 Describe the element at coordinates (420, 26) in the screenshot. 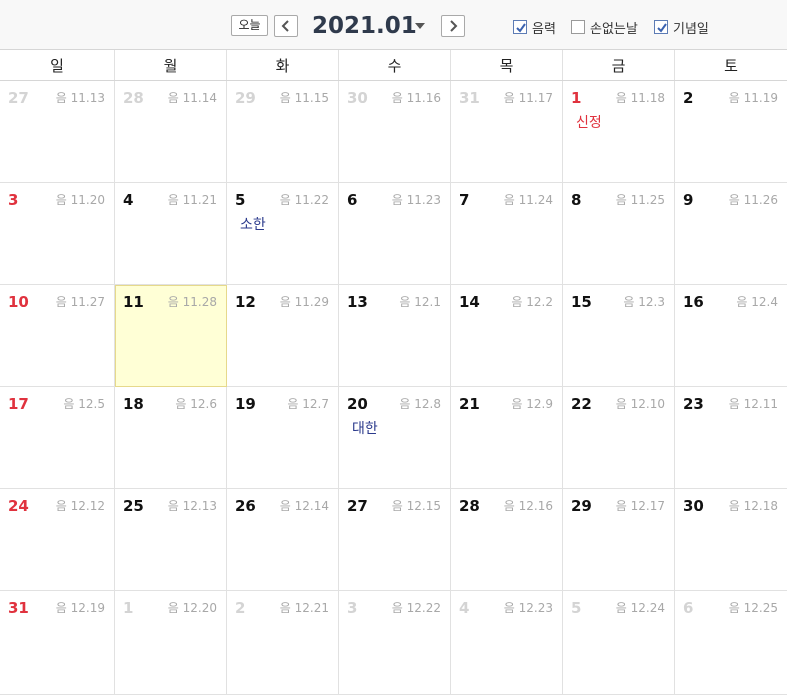

I see `caret-down-icon` at that location.